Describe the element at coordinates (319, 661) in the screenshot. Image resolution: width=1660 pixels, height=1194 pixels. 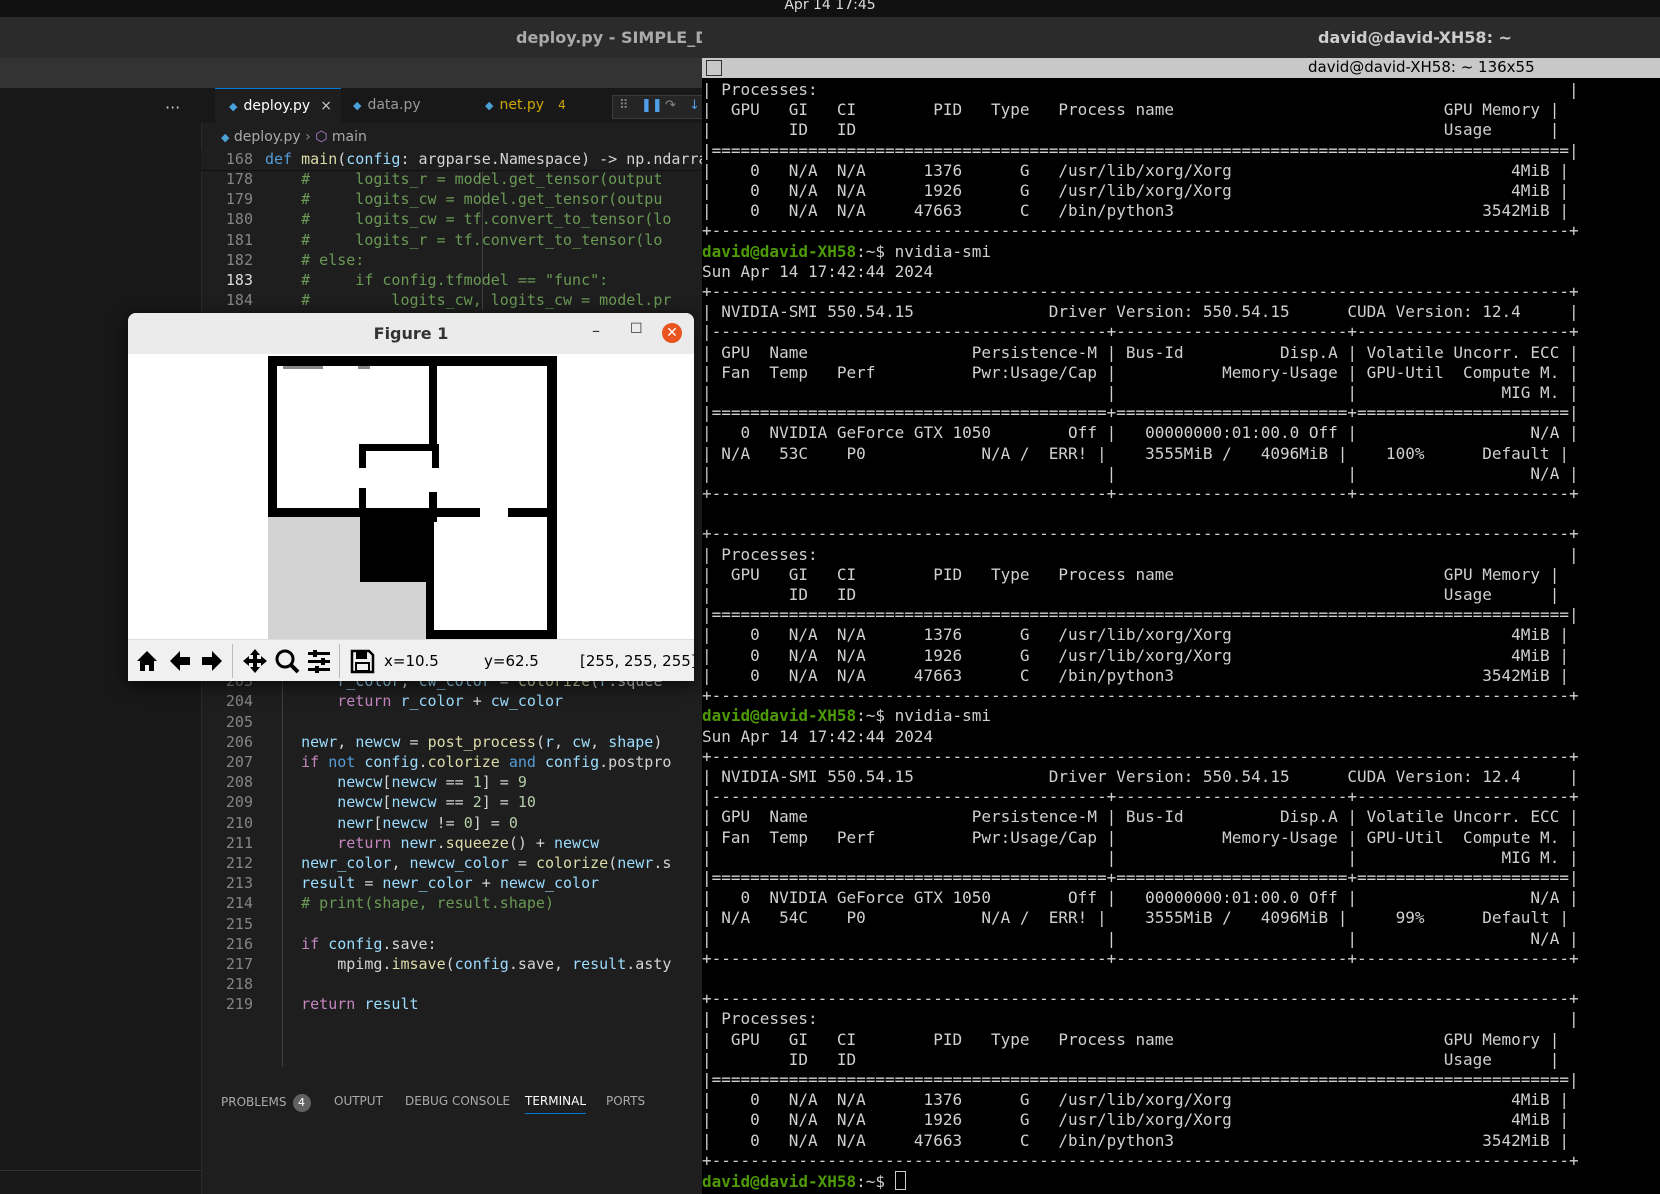
I see `configure-subplots-icon` at that location.